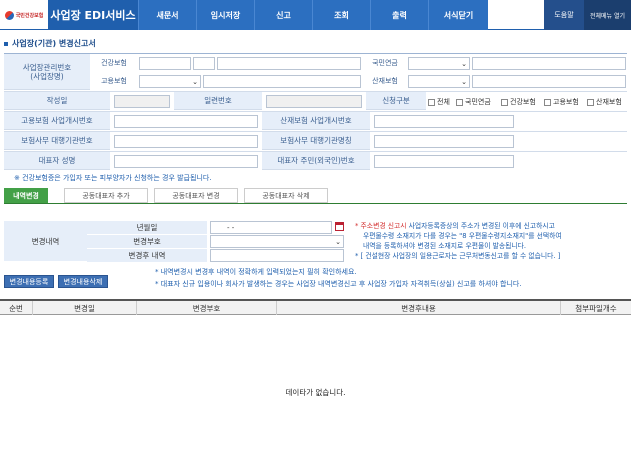 This screenshot has height=449, width=631. What do you see at coordinates (443, 102) in the screenshot?
I see `checkbox-label: 전체` at bounding box center [443, 102].